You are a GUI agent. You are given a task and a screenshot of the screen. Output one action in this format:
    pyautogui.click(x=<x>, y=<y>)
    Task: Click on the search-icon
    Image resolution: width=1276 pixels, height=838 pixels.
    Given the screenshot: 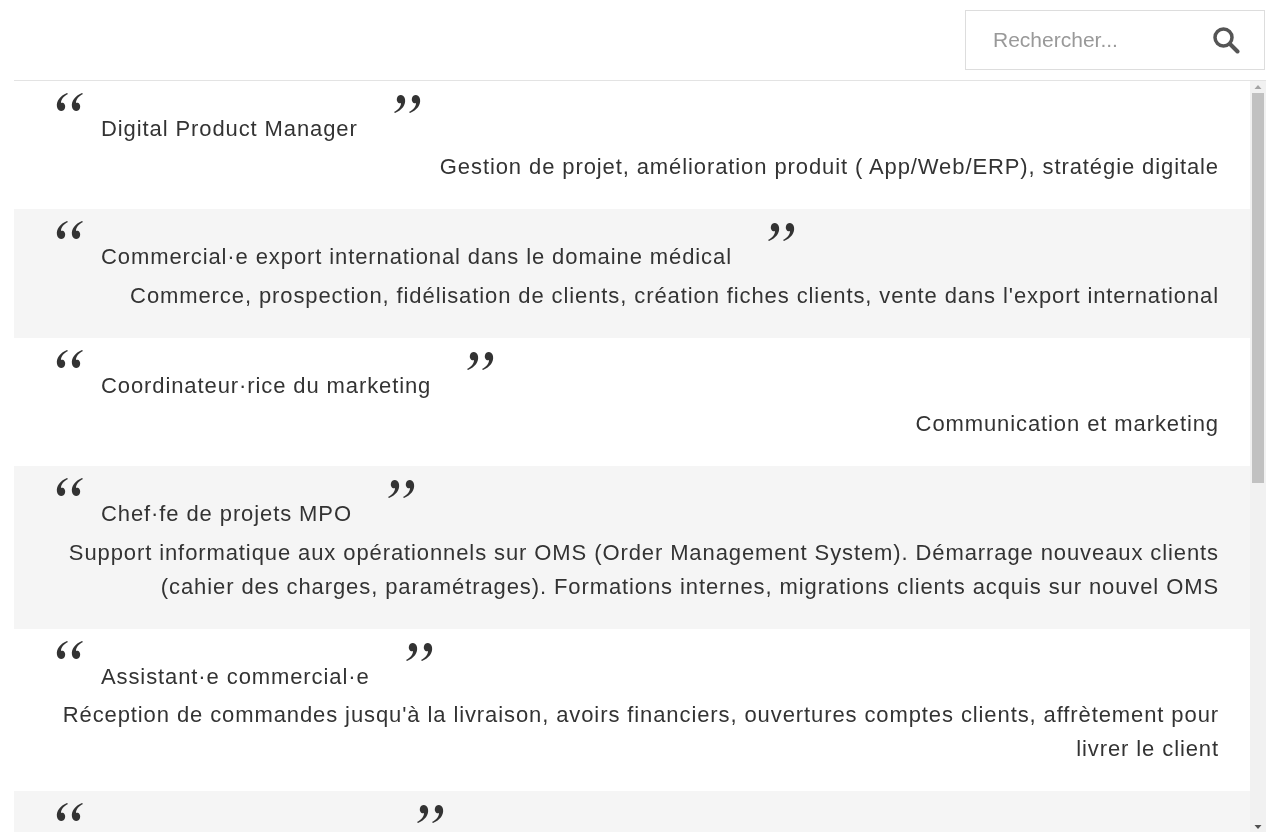 What is the action you would take?
    pyautogui.click(x=1226, y=40)
    